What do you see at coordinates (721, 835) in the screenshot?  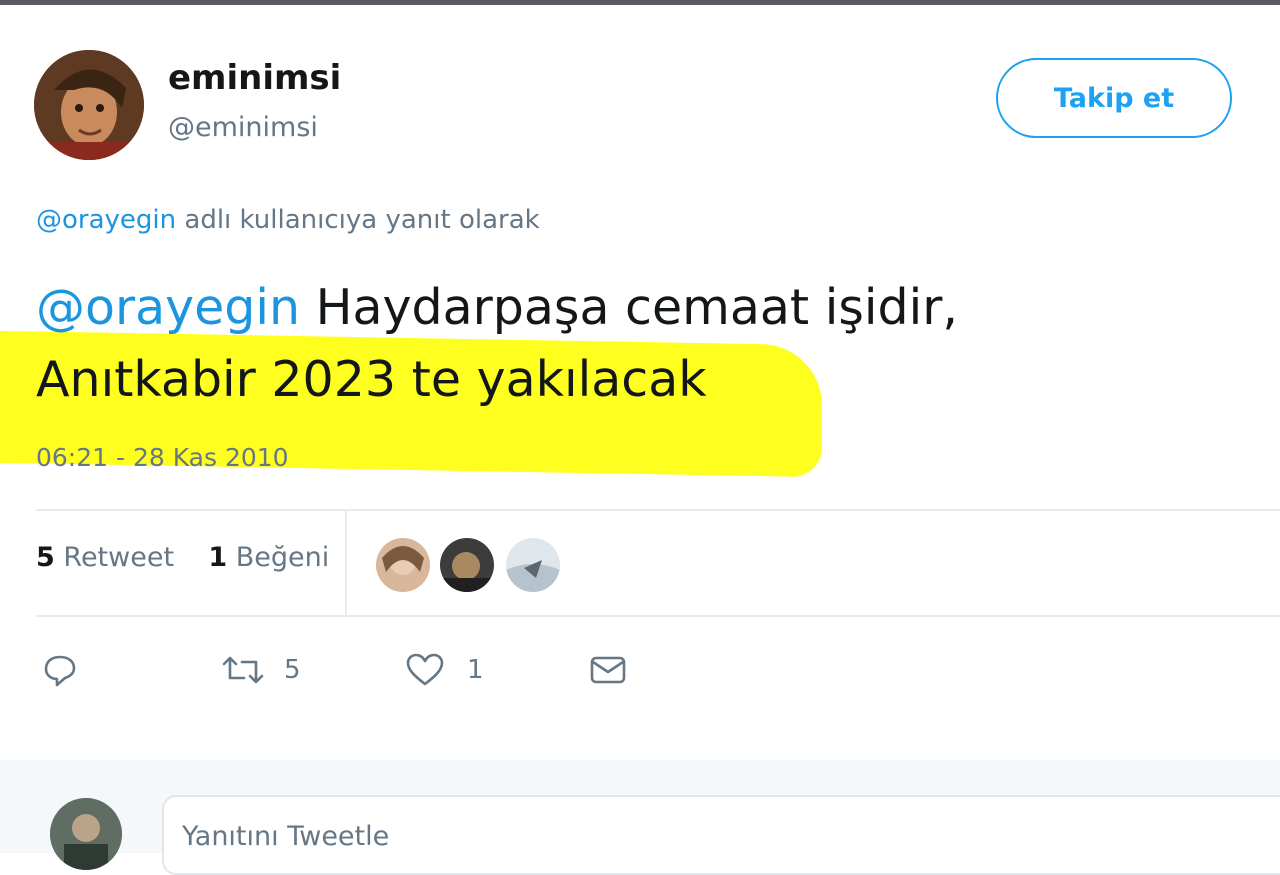 I see `reply-input: Yanıtını Tweetle` at bounding box center [721, 835].